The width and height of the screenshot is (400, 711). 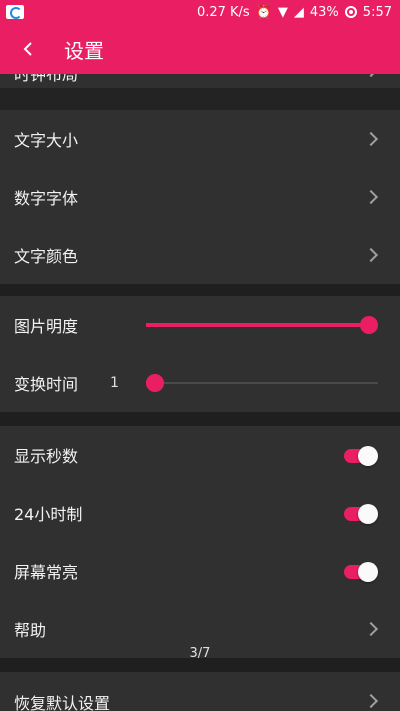 I want to click on settings-item-text-color: 文字颜色, so click(x=200, y=255).